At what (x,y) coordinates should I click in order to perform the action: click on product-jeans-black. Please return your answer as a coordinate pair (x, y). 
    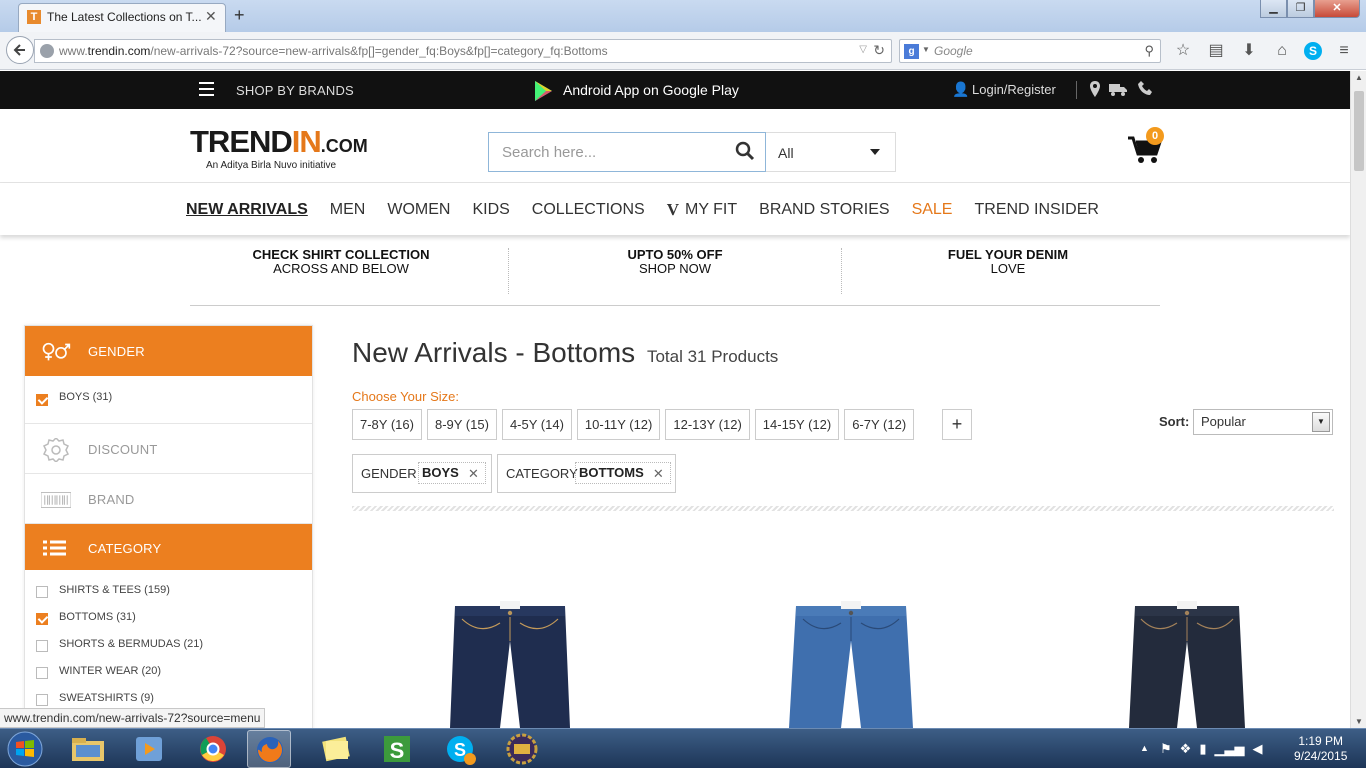
    Looking at the image, I should click on (1187, 664).